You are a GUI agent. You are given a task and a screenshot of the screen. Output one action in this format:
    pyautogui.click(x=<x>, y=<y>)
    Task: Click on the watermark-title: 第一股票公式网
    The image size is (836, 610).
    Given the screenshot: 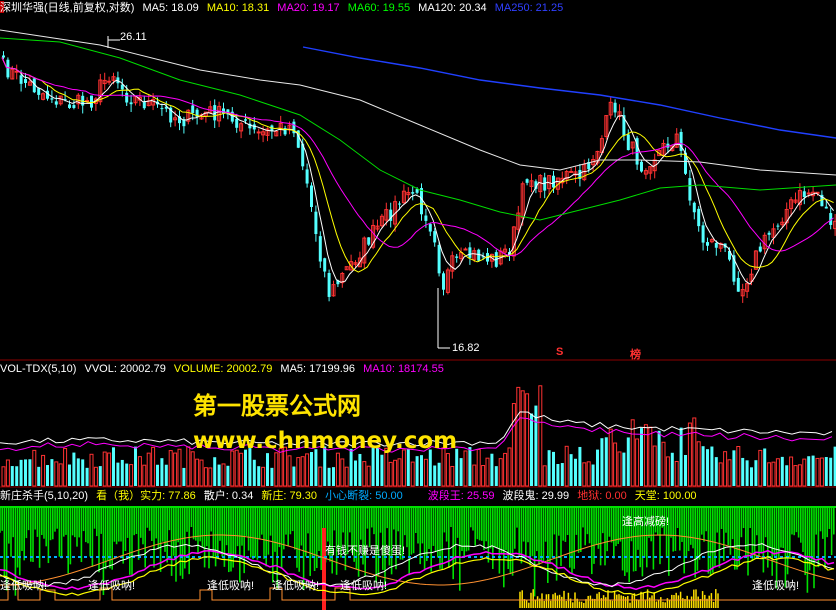 What is the action you would take?
    pyautogui.click(x=277, y=406)
    